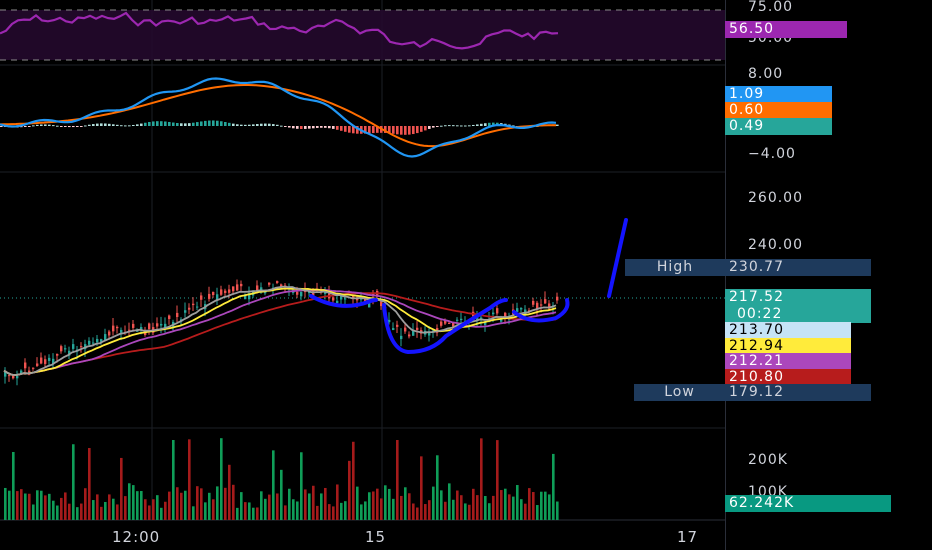 The image size is (932, 550). I want to click on time-label-17: 17, so click(688, 537).